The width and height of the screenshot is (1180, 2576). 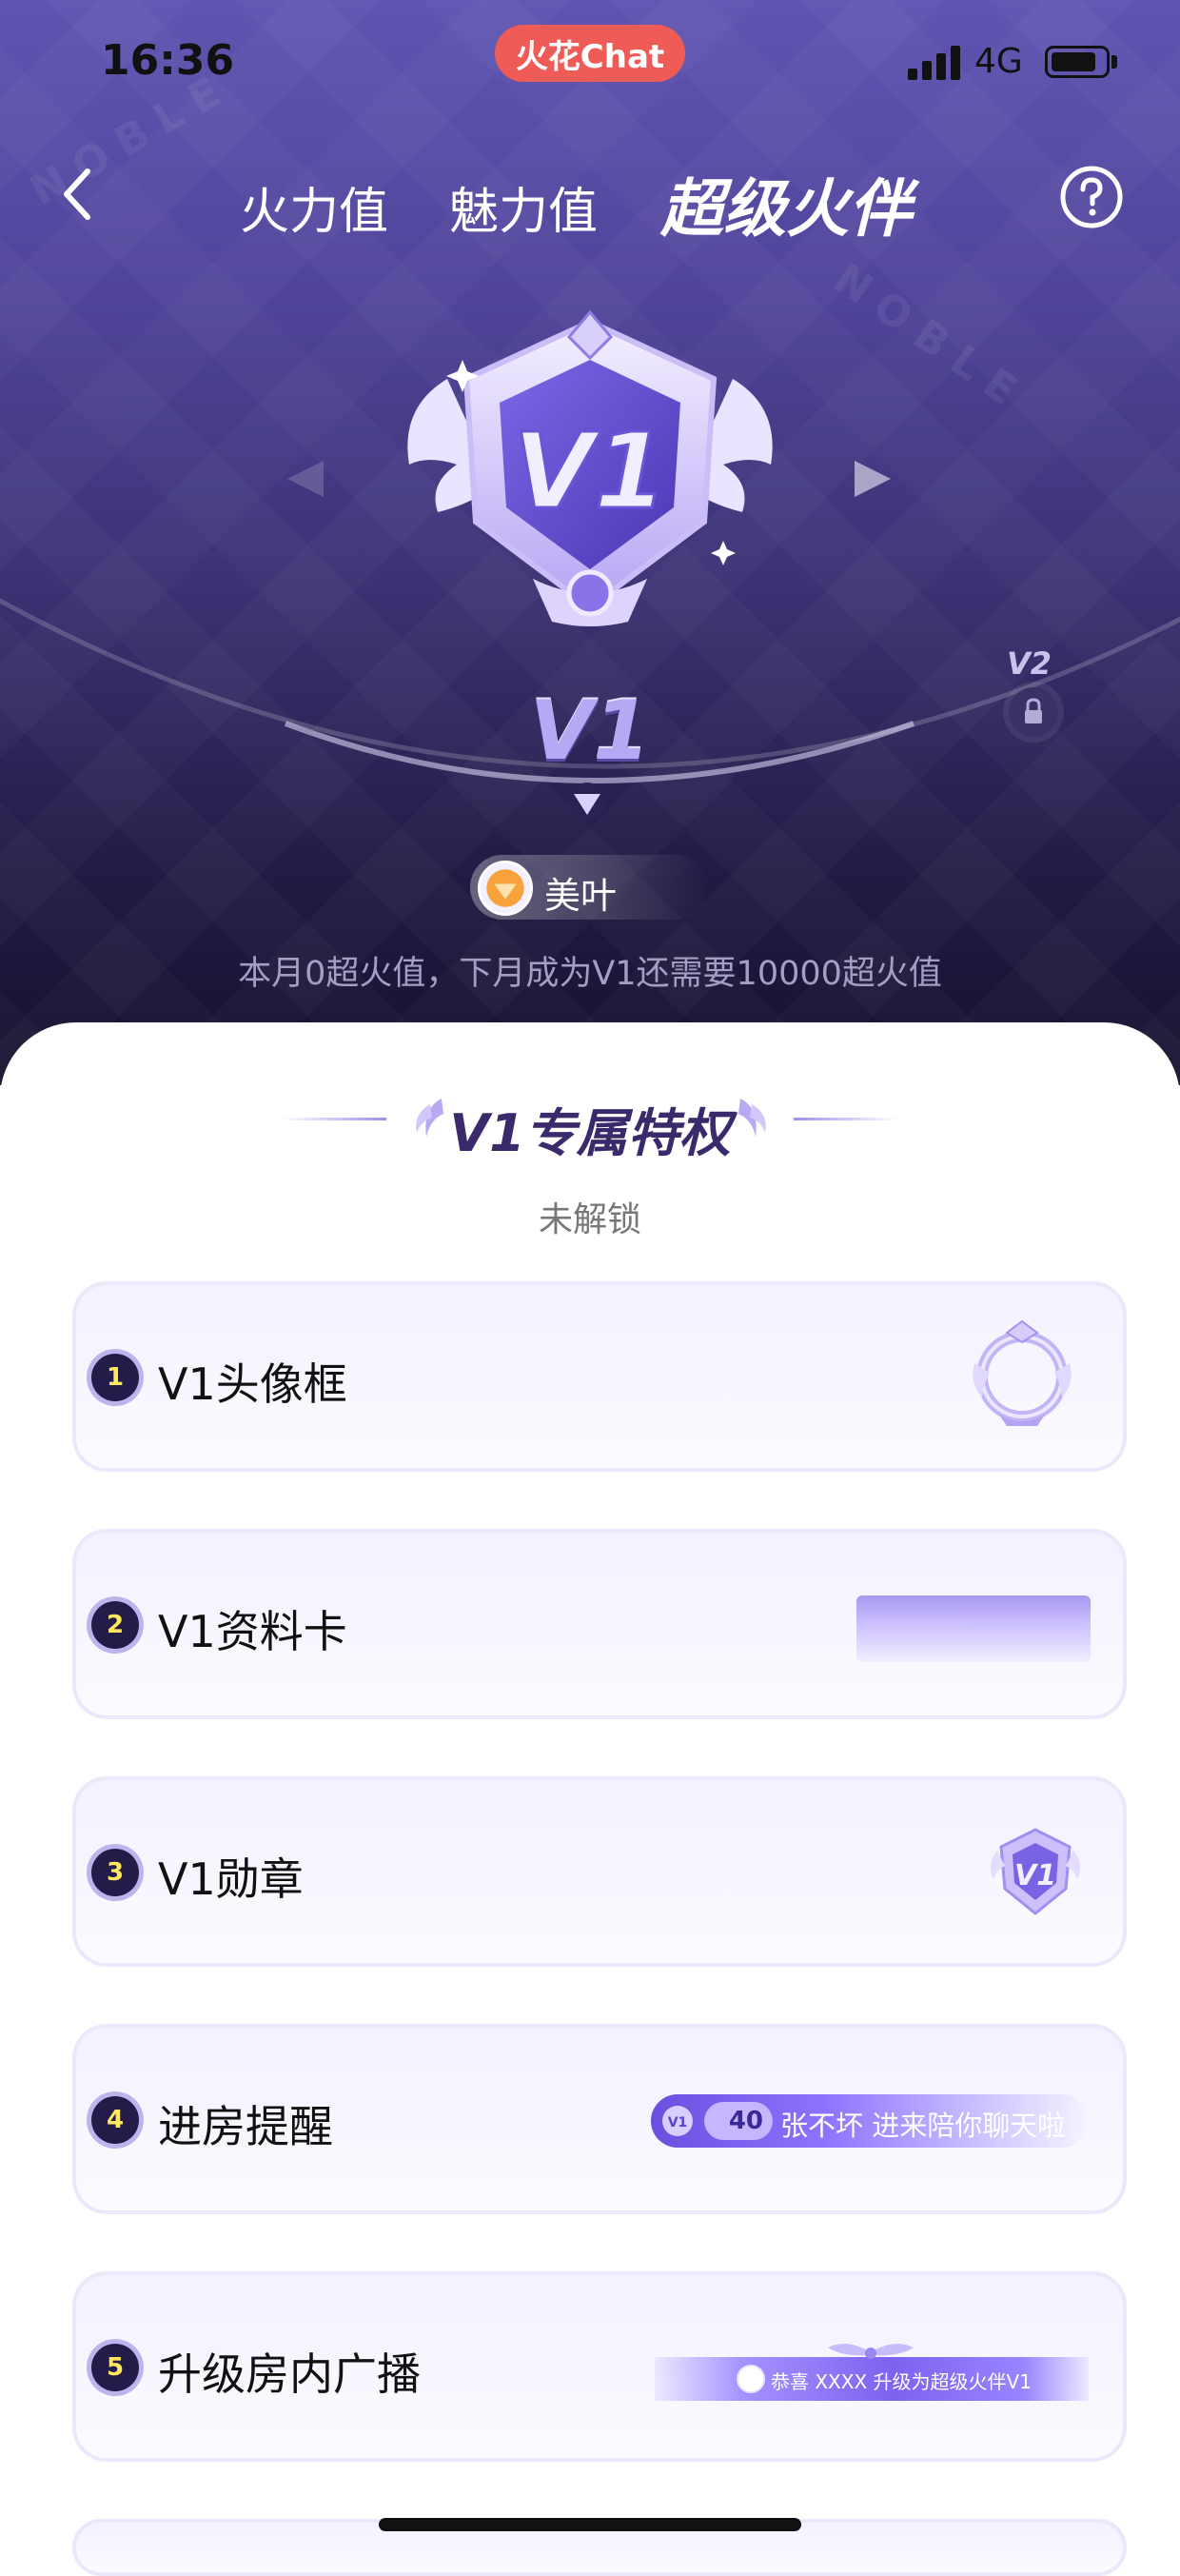 What do you see at coordinates (581, 896) in the screenshot?
I see `user-name: 美叶` at bounding box center [581, 896].